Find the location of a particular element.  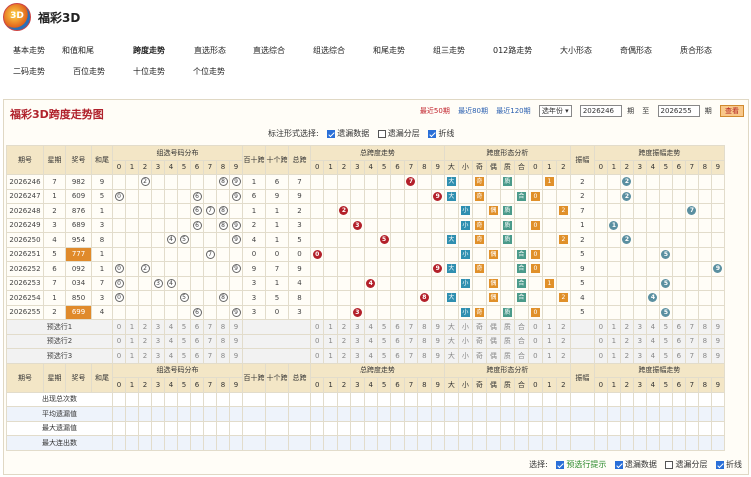

nav-item: 个位走势 is located at coordinates (209, 71).